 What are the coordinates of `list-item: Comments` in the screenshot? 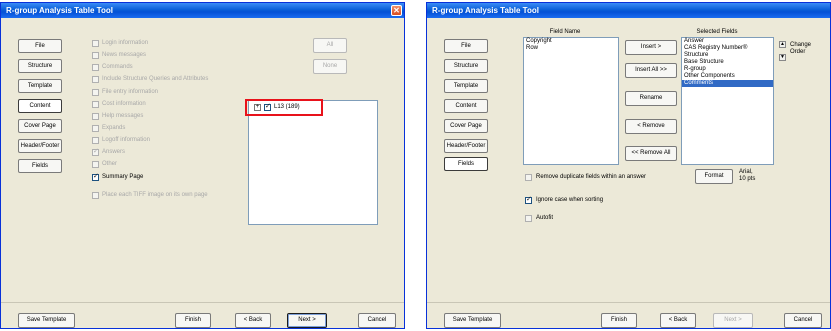 It's located at (727, 83).